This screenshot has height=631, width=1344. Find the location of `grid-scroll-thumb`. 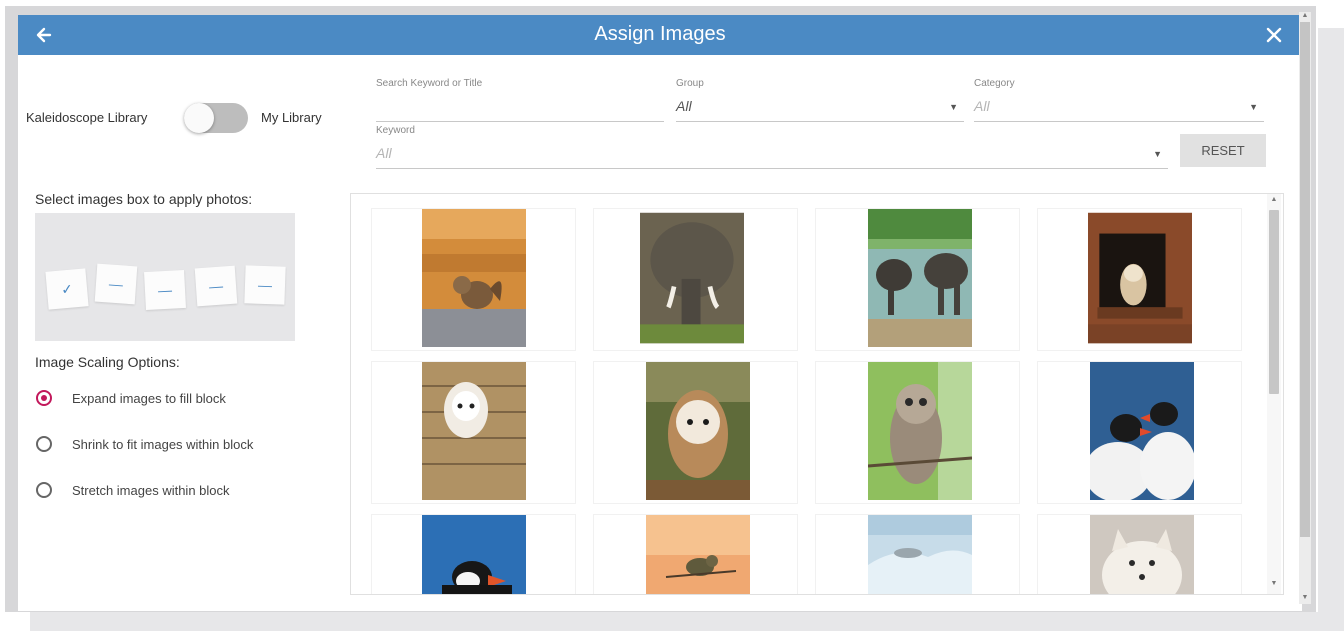

grid-scroll-thumb is located at coordinates (1274, 302).